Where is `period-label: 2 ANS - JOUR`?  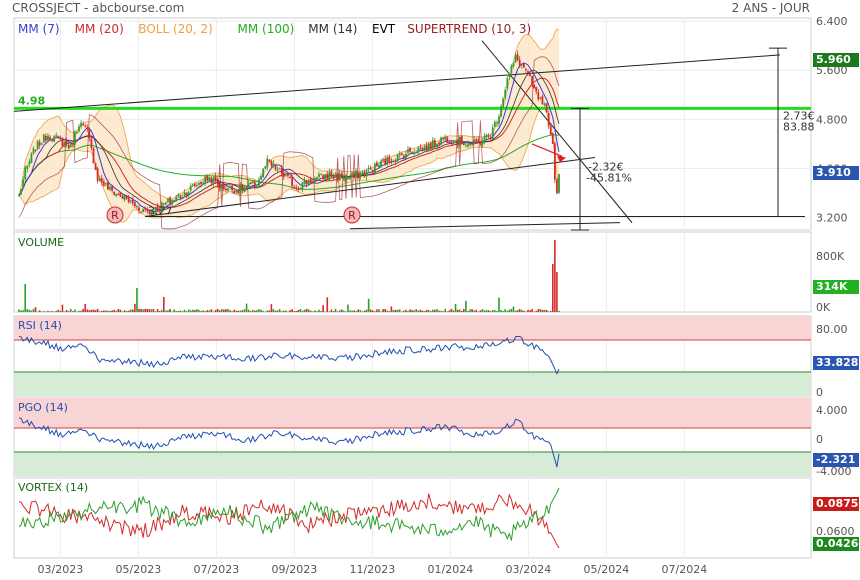
period-label: 2 ANS - JOUR is located at coordinates (771, 8).